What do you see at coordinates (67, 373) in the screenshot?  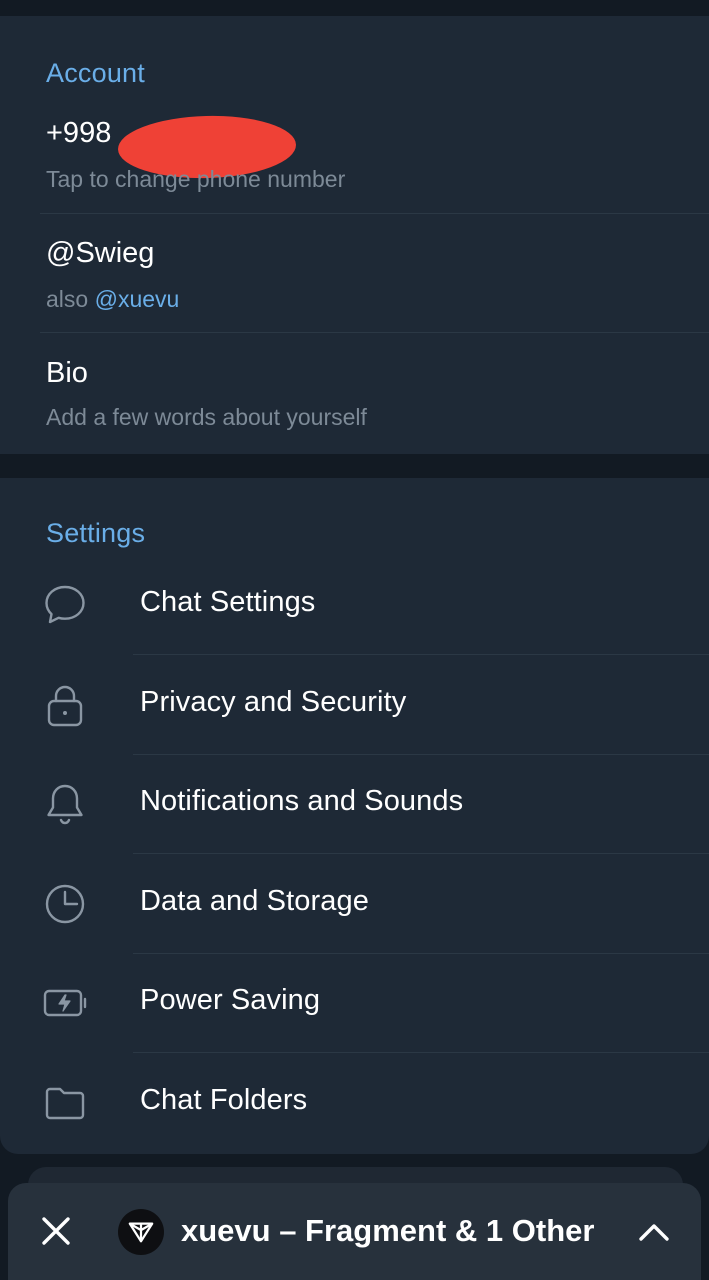 I see `bio-label: Bio` at bounding box center [67, 373].